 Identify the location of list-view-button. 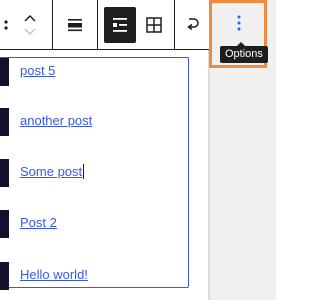
(120, 25).